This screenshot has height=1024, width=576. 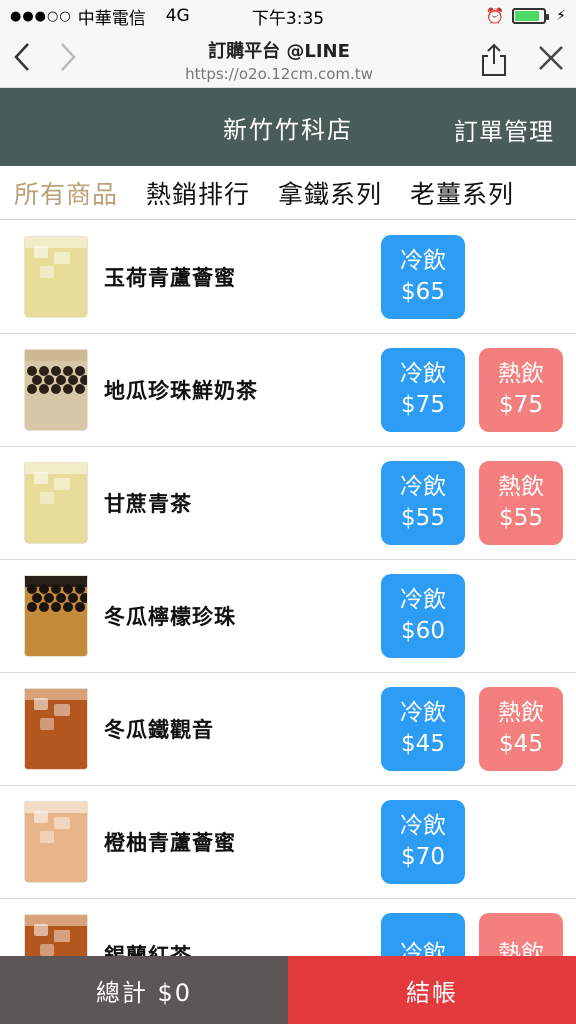 I want to click on cold-drink-button: 冷飲 $65, so click(x=423, y=277).